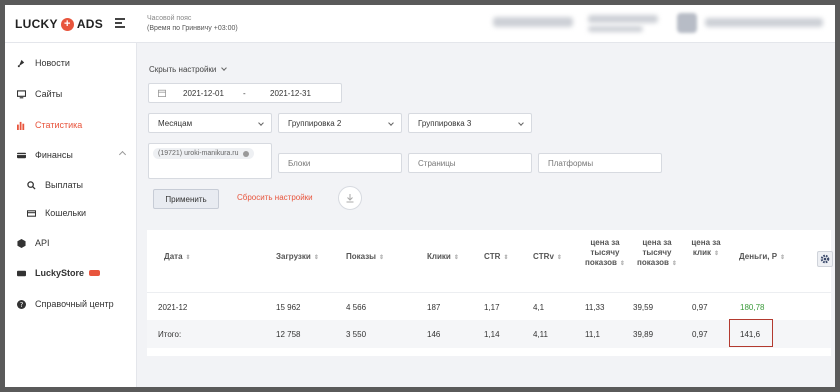 This screenshot has height=392, width=840. What do you see at coordinates (173, 307) in the screenshot?
I see `cell-date: 2021-12` at bounding box center [173, 307].